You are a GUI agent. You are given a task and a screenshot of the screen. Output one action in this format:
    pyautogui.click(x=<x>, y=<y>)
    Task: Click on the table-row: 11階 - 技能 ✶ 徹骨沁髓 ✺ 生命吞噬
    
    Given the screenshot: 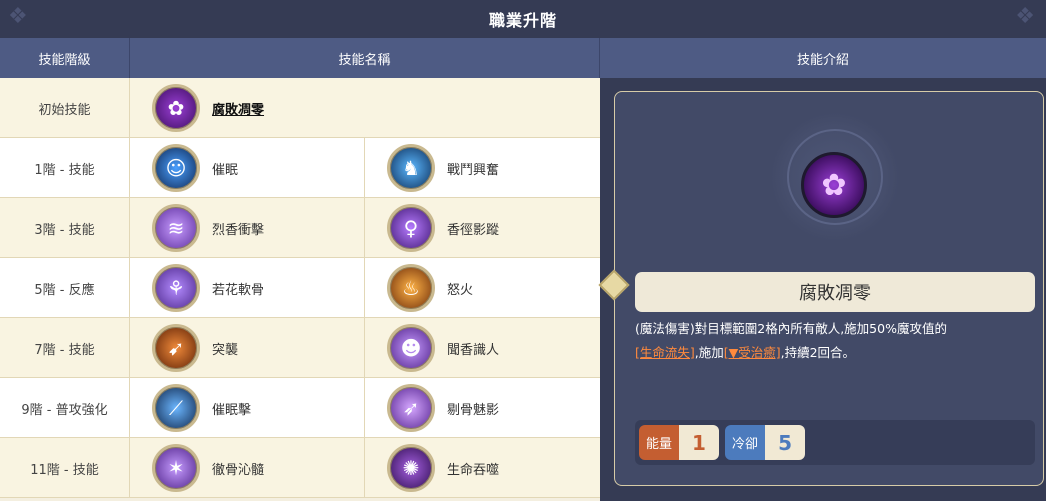 What is the action you would take?
    pyautogui.click(x=300, y=468)
    